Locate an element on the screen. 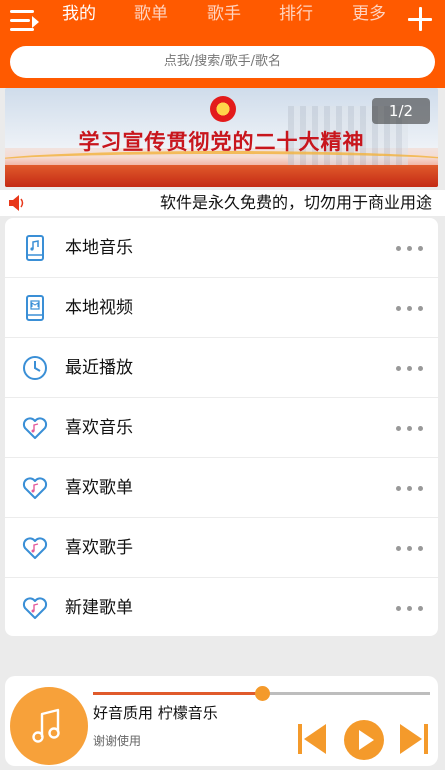 This screenshot has width=445, height=770. menu-item-new-playlist: 新建歌单 is located at coordinates (221, 607).